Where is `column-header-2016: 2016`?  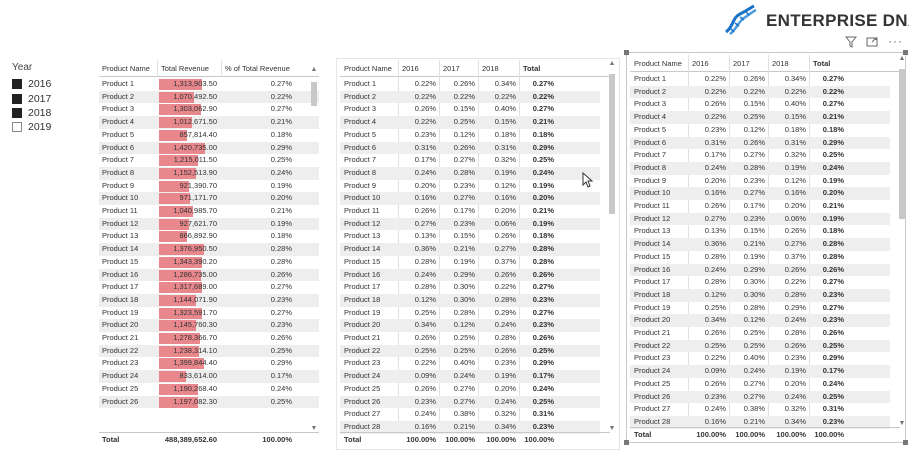 column-header-2016: 2016 is located at coordinates (700, 63).